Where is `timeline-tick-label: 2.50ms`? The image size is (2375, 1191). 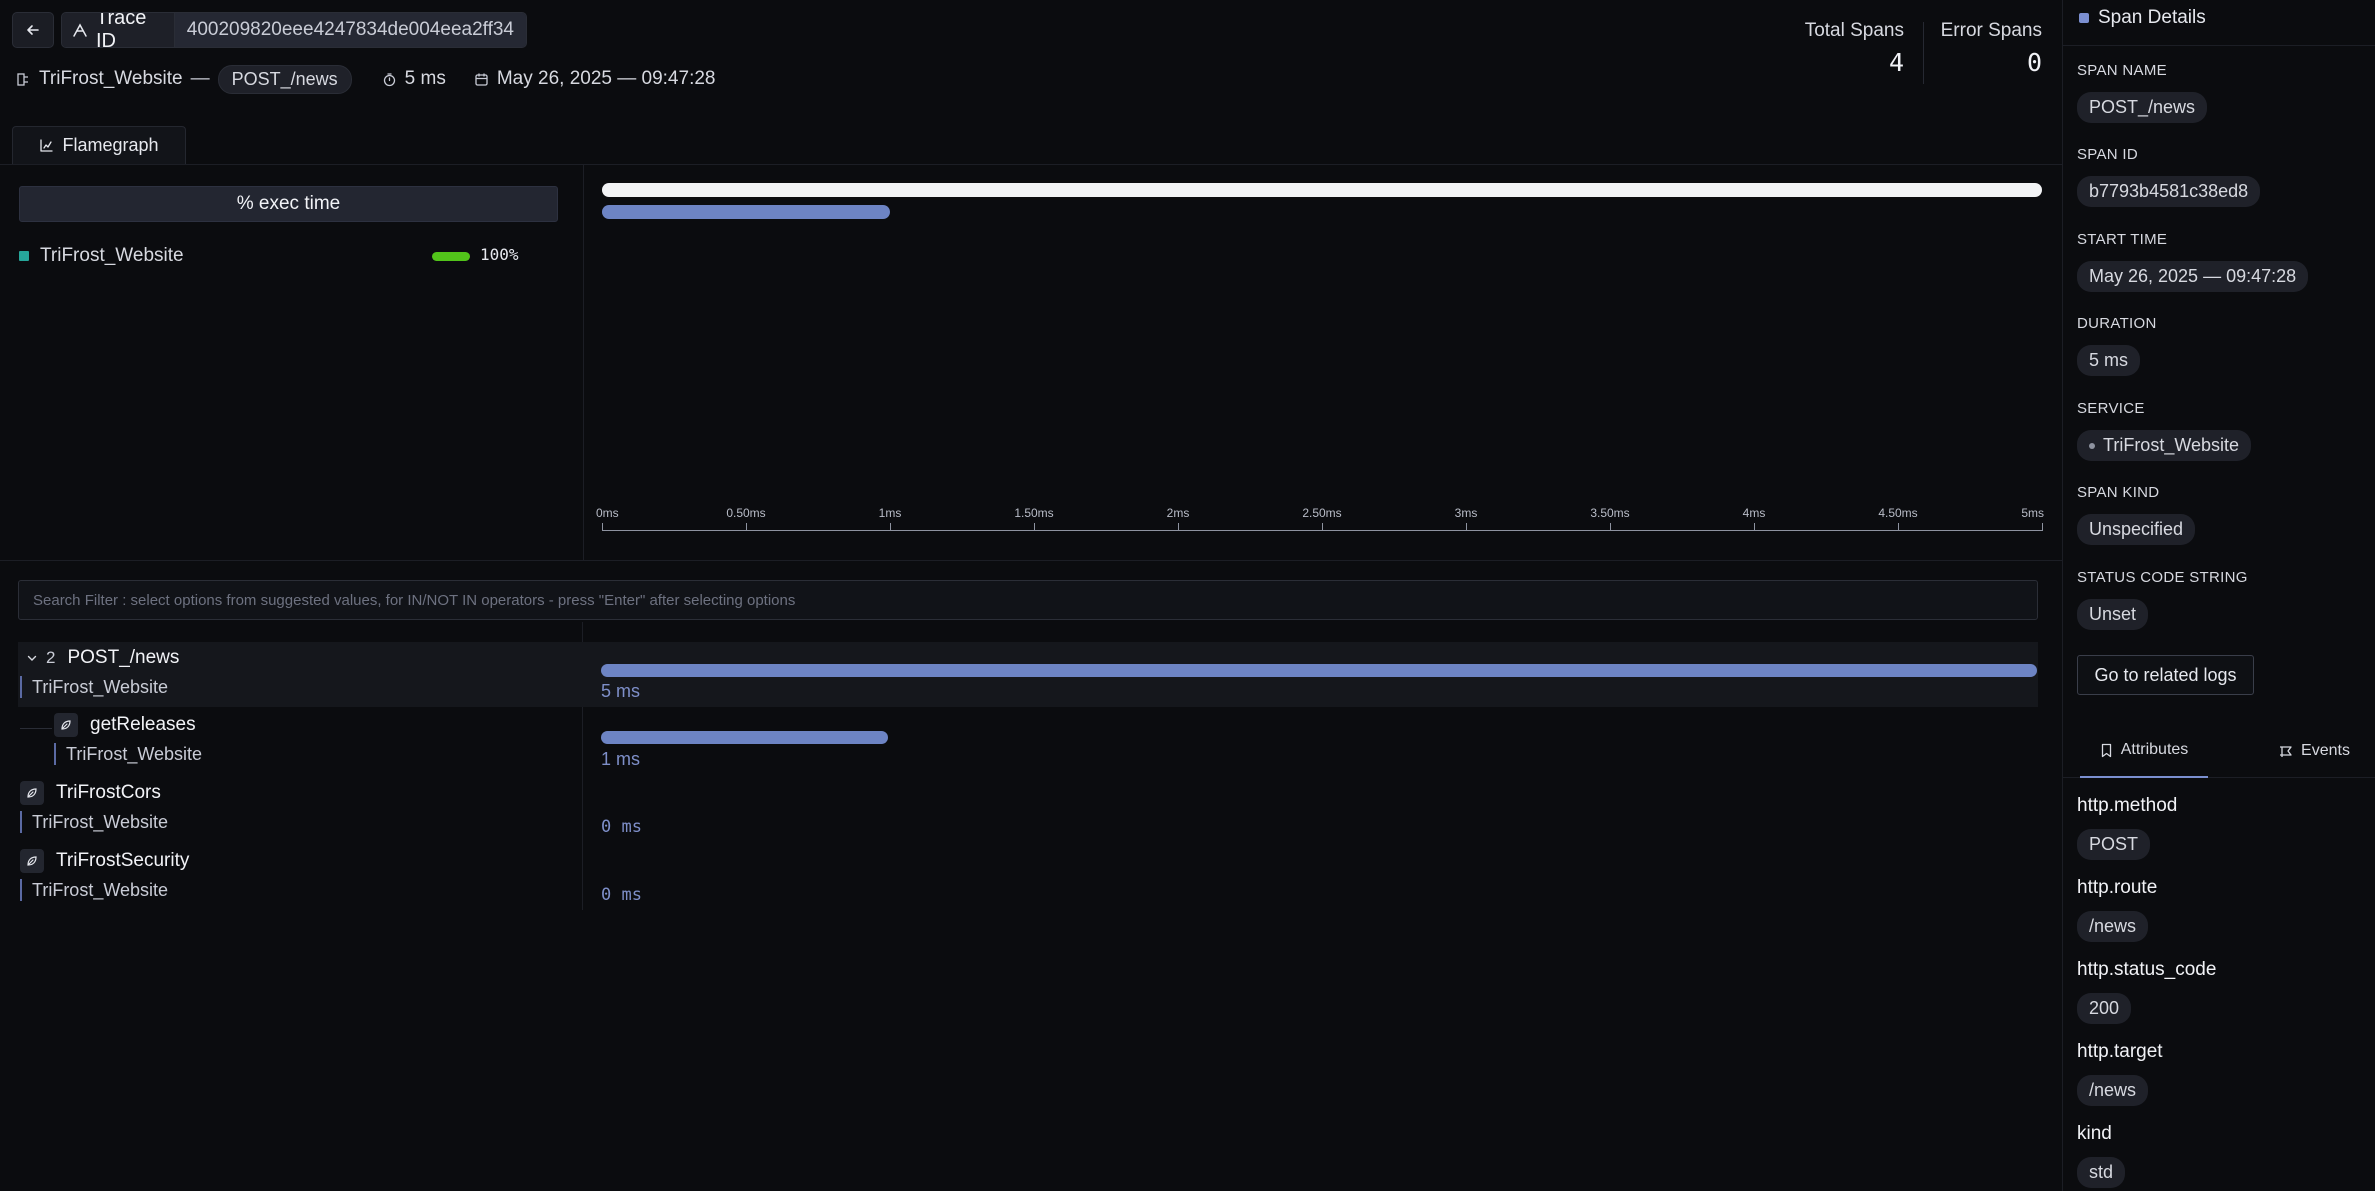 timeline-tick-label: 2.50ms is located at coordinates (1322, 513).